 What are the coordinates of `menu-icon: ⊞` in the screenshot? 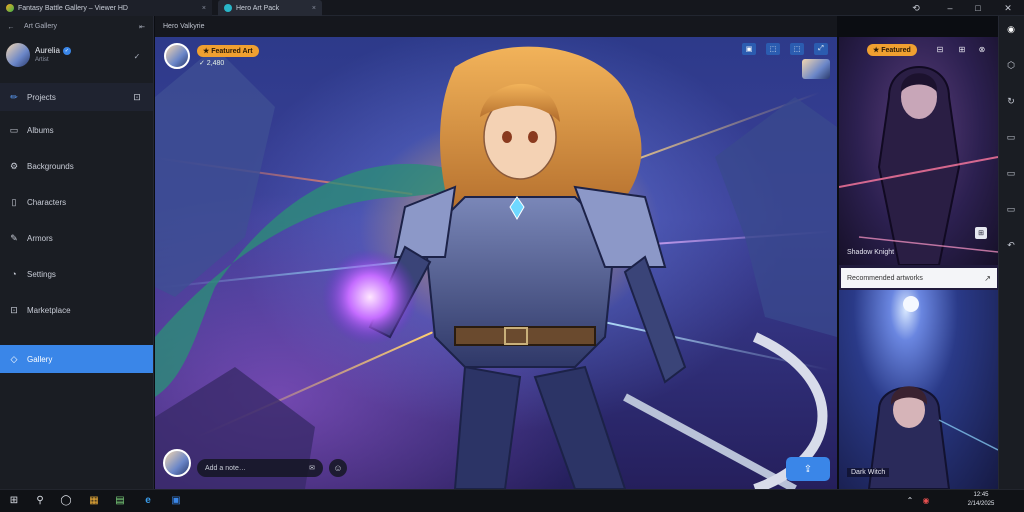 It's located at (981, 233).